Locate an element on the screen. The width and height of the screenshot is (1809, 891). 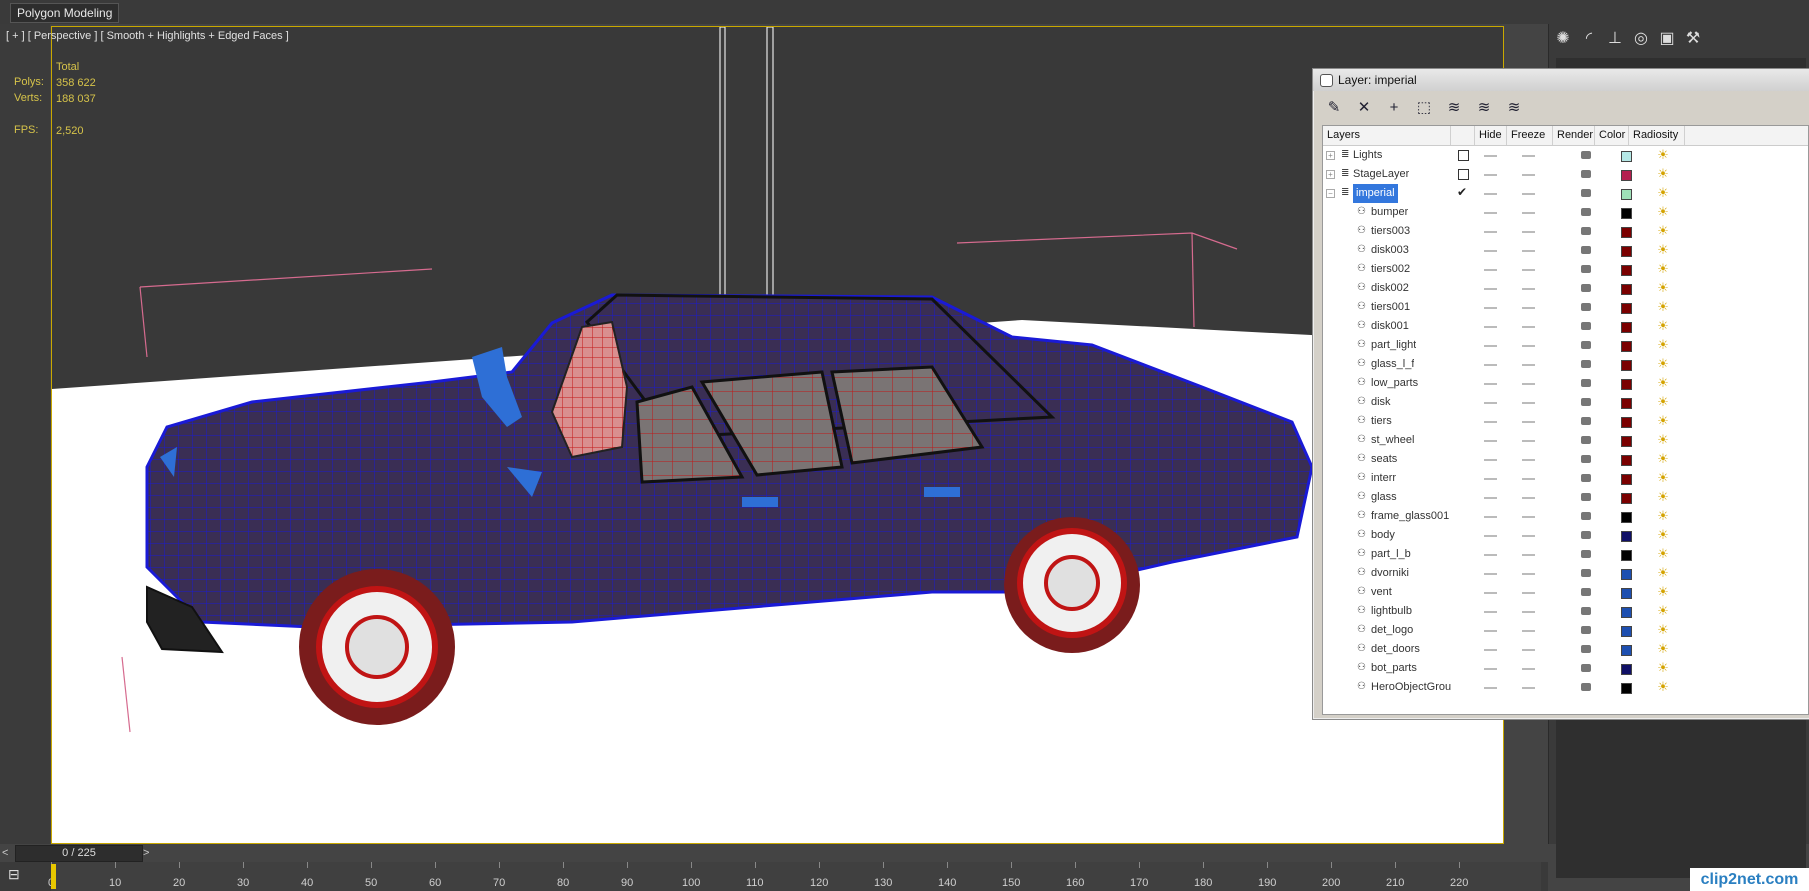
row-name: tiers002 is located at coordinates (1390, 269).